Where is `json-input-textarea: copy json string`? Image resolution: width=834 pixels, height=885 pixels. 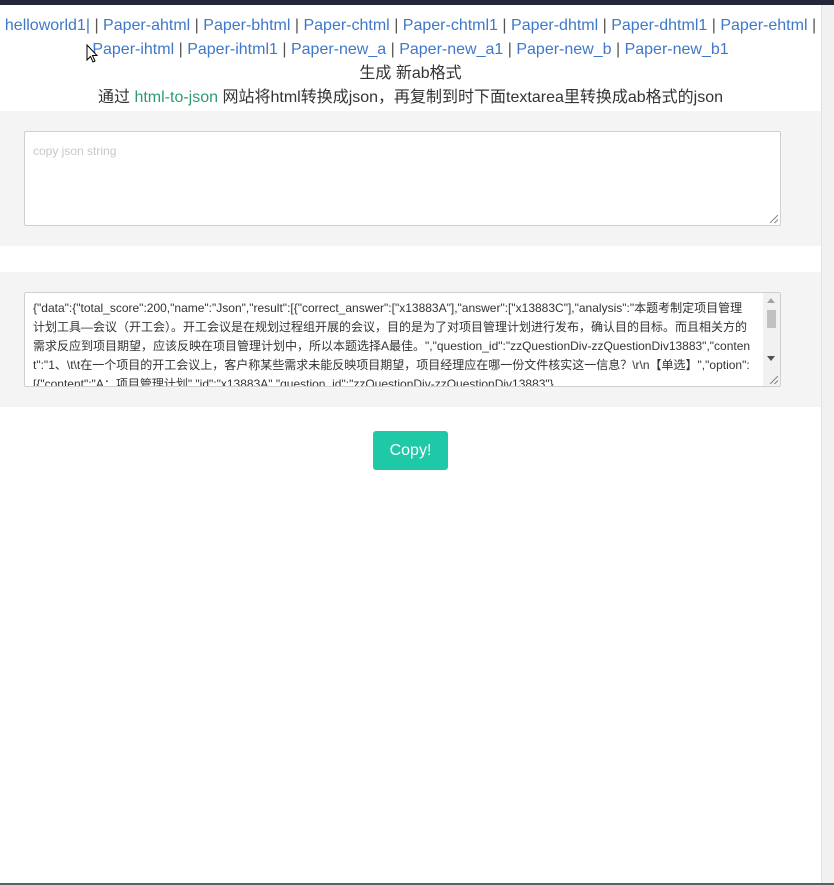
json-input-textarea: copy json string is located at coordinates (402, 178).